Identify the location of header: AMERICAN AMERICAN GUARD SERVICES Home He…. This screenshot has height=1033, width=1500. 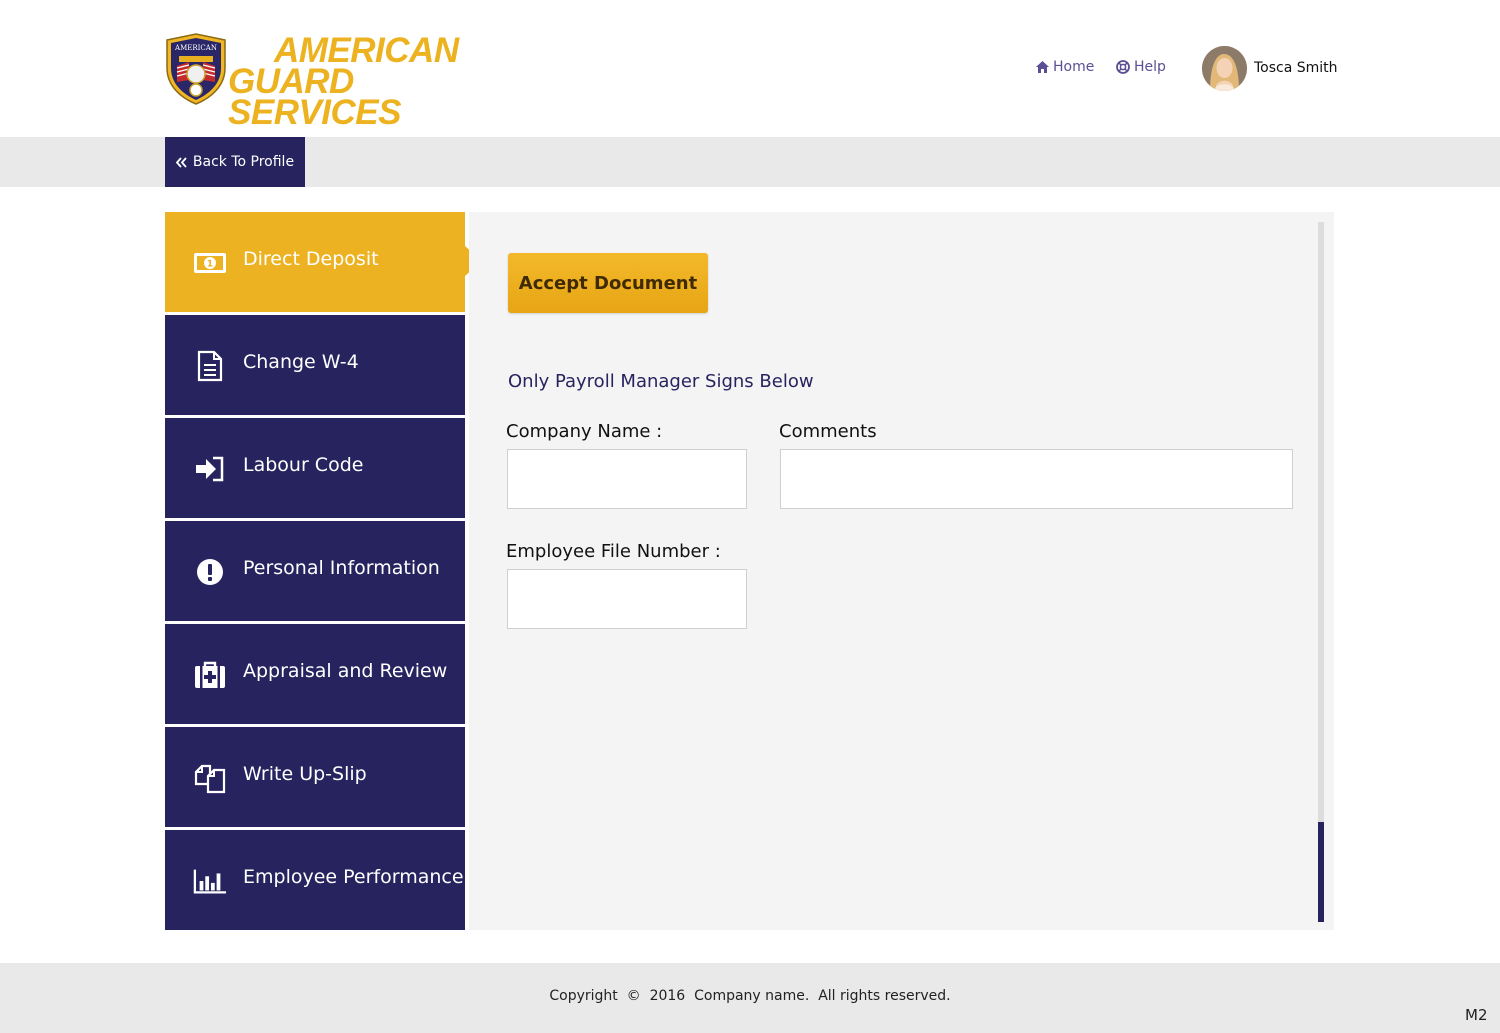
(750, 68).